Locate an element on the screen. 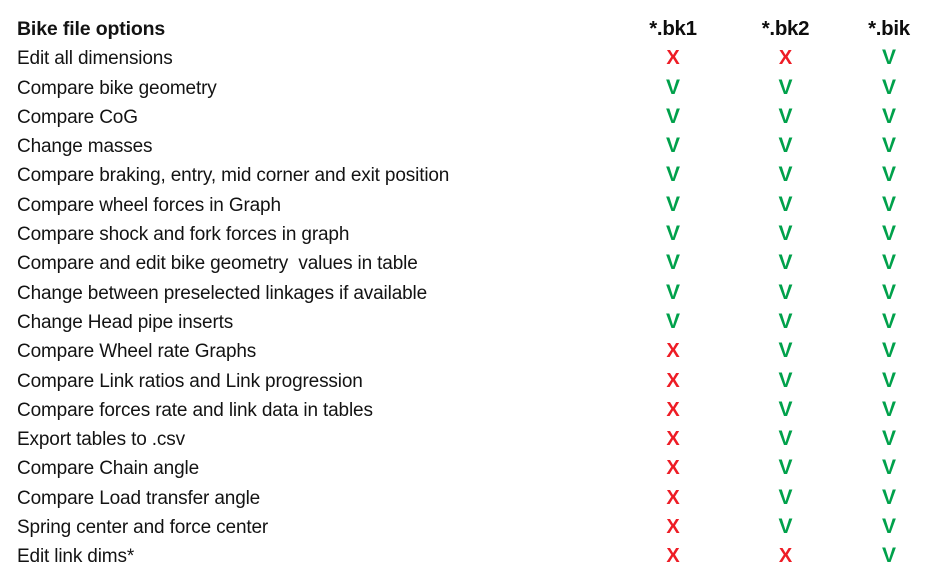  table-row: Edit all dimensions X X V is located at coordinates (468, 57).